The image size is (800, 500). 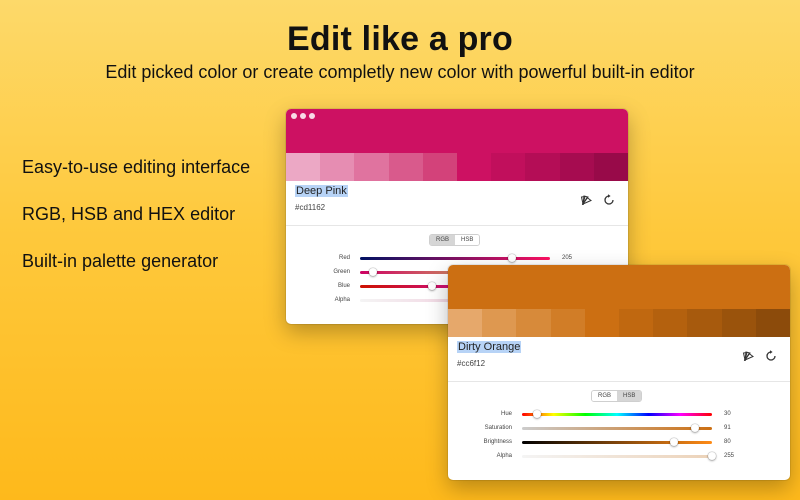 What do you see at coordinates (294, 116) in the screenshot?
I see `close-window-button` at bounding box center [294, 116].